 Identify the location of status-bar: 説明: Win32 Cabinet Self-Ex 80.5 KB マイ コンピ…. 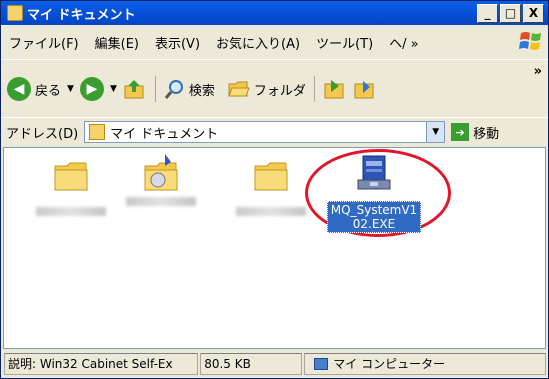
(274, 363).